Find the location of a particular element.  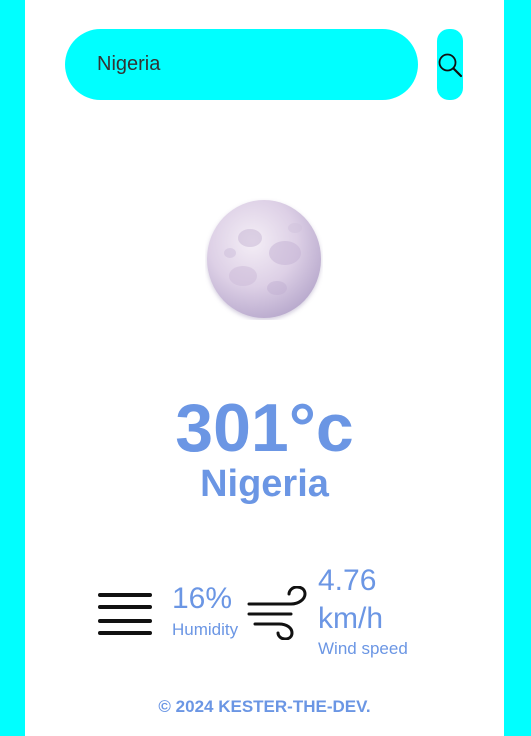

search-icon is located at coordinates (450, 65).